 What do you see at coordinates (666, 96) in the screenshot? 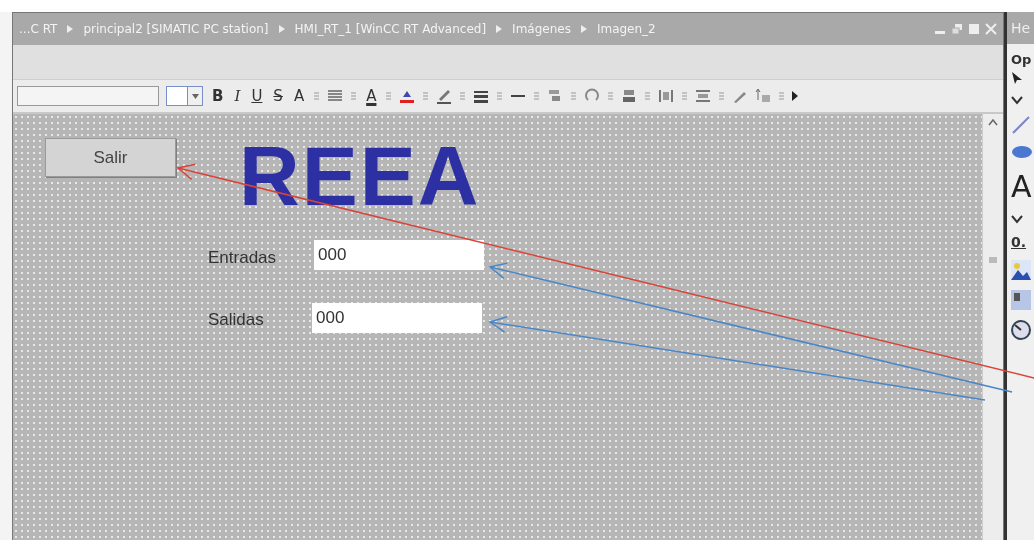
I see `distribute-icon` at bounding box center [666, 96].